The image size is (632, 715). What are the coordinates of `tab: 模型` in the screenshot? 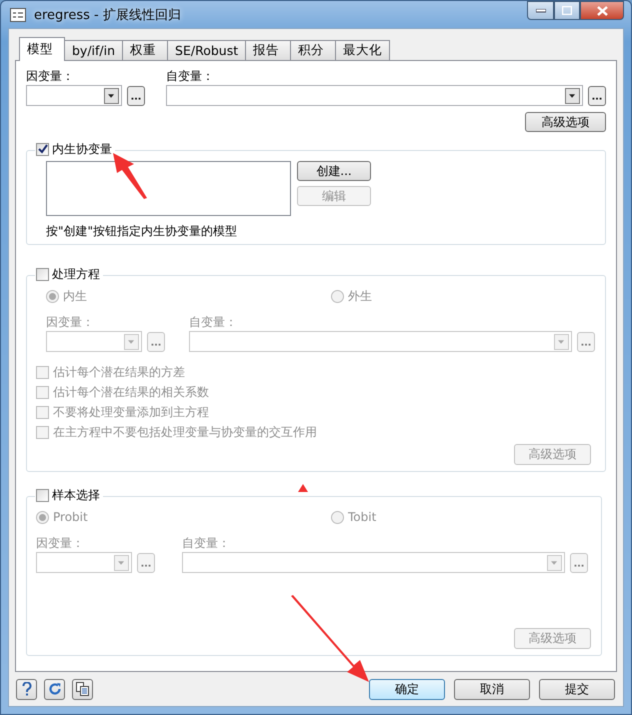 It's located at (42, 49).